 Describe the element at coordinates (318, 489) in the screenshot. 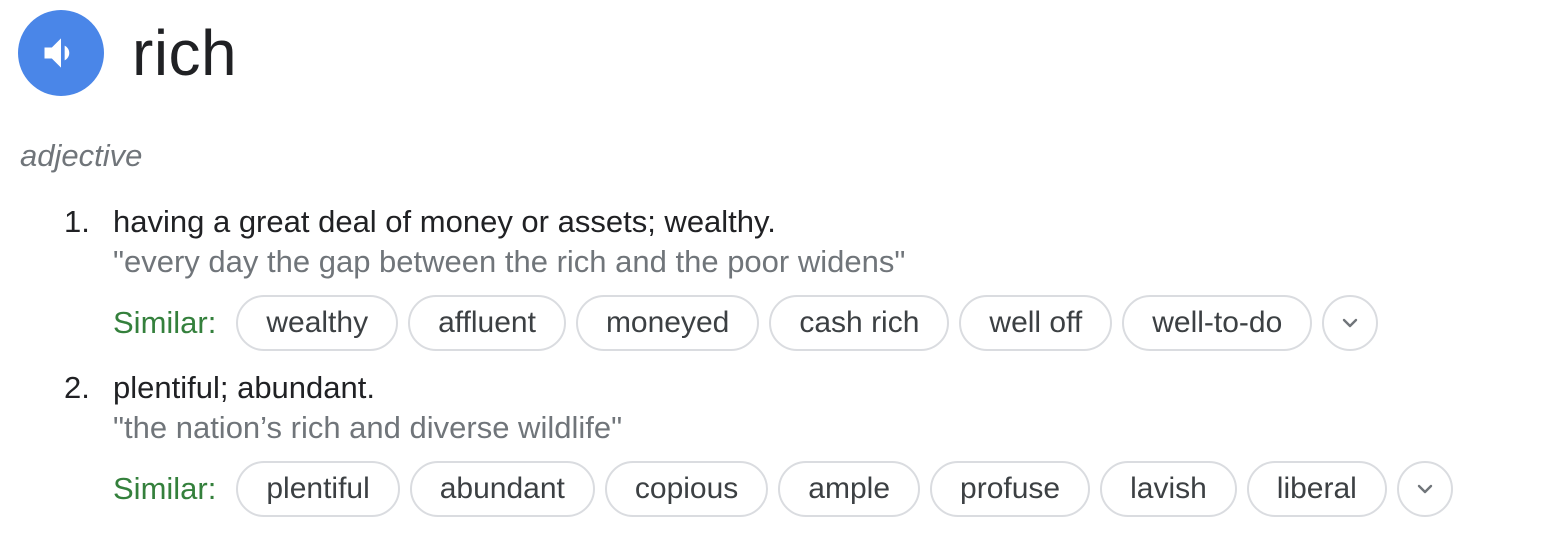

I see `similar-chip-plentiful: plentiful` at that location.